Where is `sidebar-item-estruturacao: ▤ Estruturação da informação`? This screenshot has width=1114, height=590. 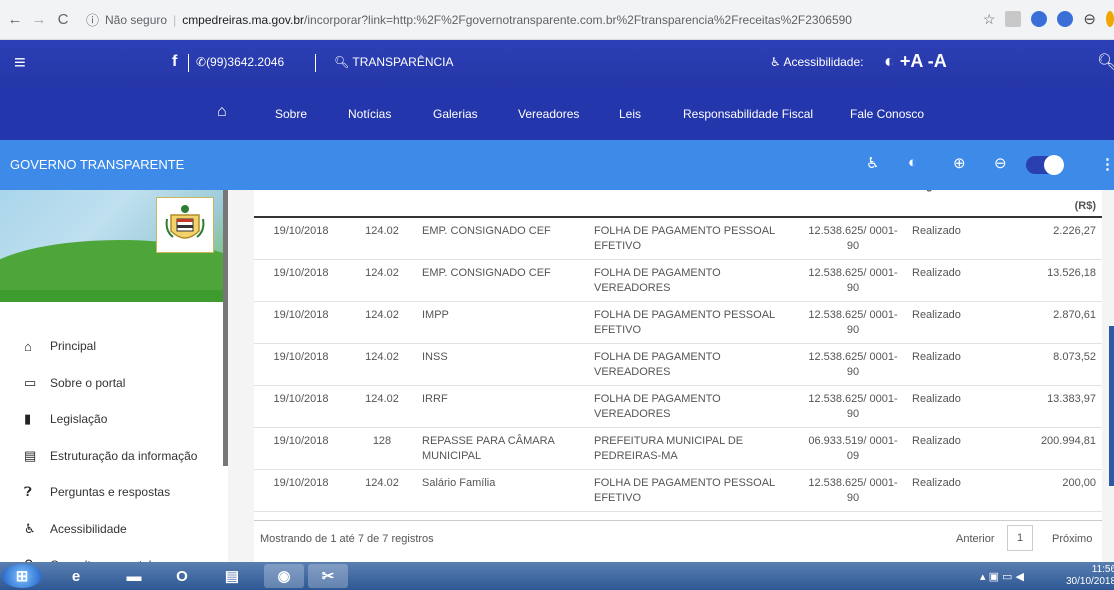
sidebar-item-estruturacao: ▤ Estruturação da informação is located at coordinates (112, 456).